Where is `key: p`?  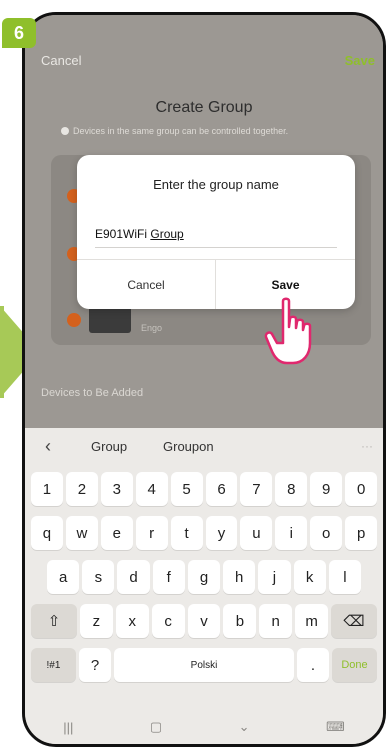 key: p is located at coordinates (361, 533).